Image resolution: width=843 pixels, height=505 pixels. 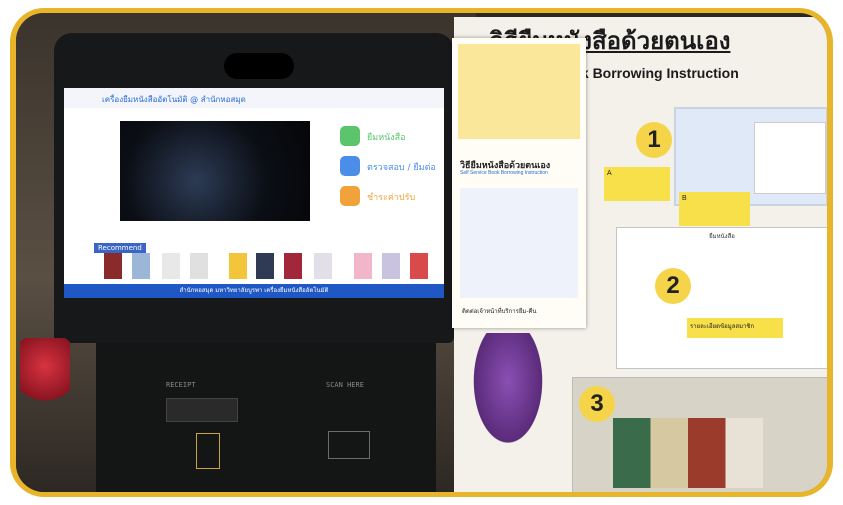 What do you see at coordinates (120, 248) in the screenshot?
I see `recommend-label: Recommend` at bounding box center [120, 248].